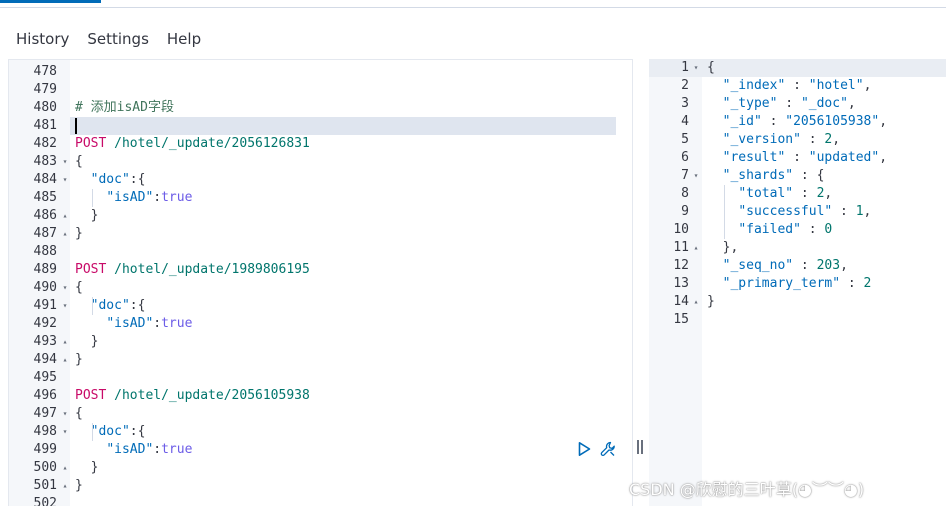 The height and width of the screenshot is (506, 946). What do you see at coordinates (45, 143) in the screenshot?
I see `line-number: 482` at bounding box center [45, 143].